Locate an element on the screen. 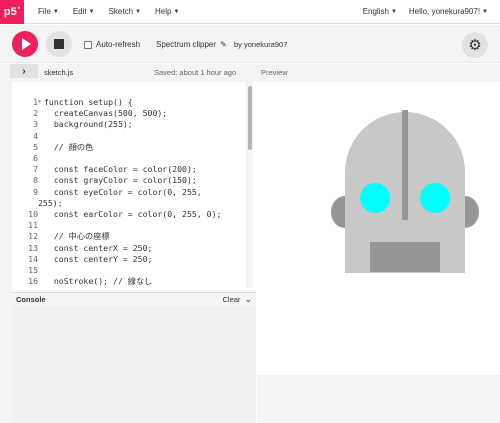 The image size is (500, 423). line-number: 16 is located at coordinates (33, 281).